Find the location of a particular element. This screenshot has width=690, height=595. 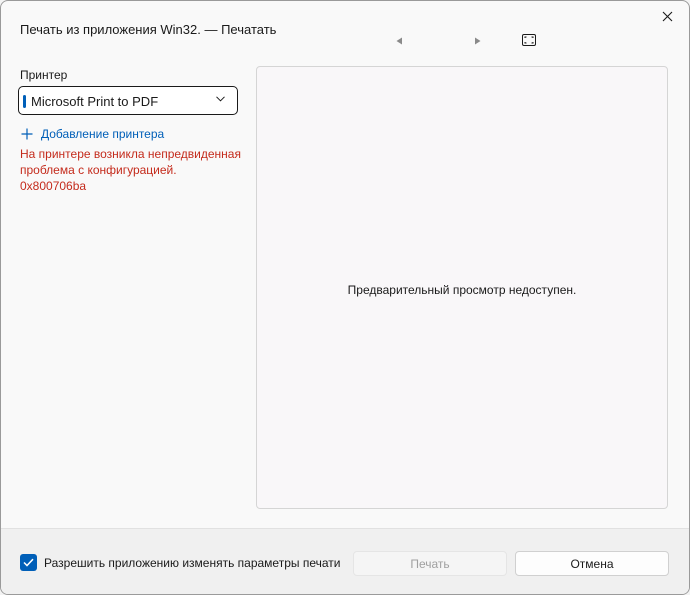

selection-accent is located at coordinates (24, 101).